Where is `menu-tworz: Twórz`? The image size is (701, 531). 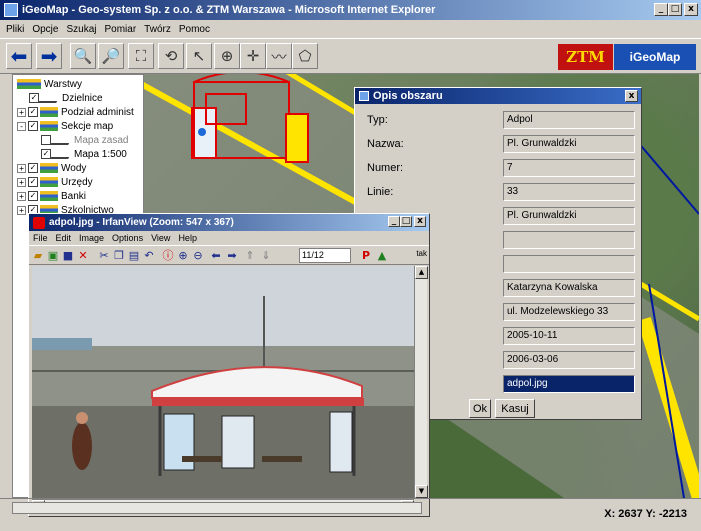
menu-tworz: Twórz is located at coordinates (157, 29).